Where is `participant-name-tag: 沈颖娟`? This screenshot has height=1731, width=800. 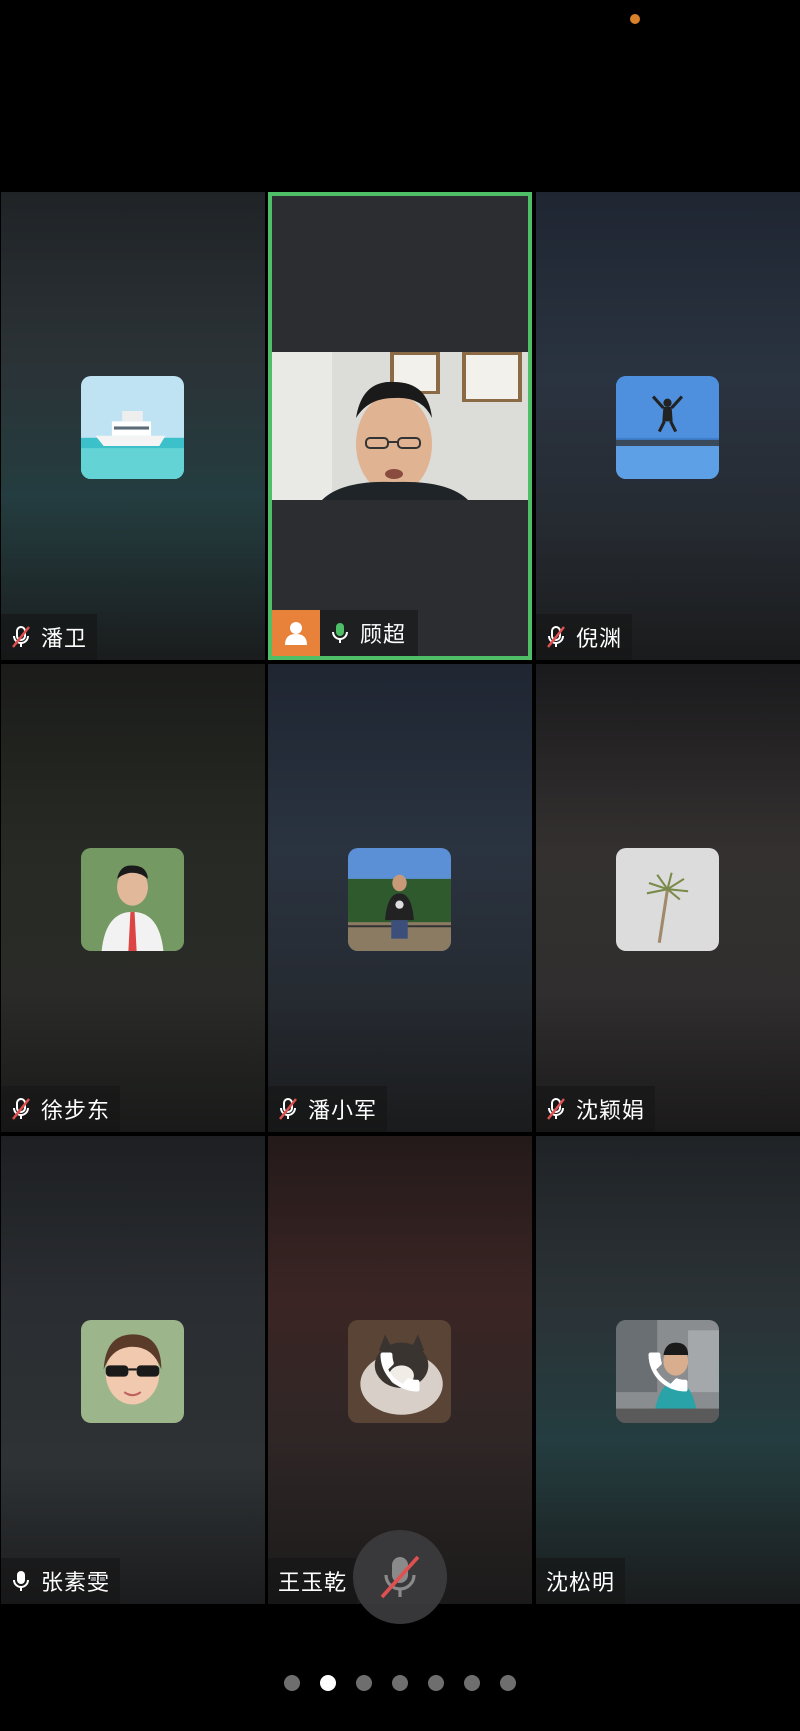
participant-name-tag: 沈颖娟 is located at coordinates (596, 1109).